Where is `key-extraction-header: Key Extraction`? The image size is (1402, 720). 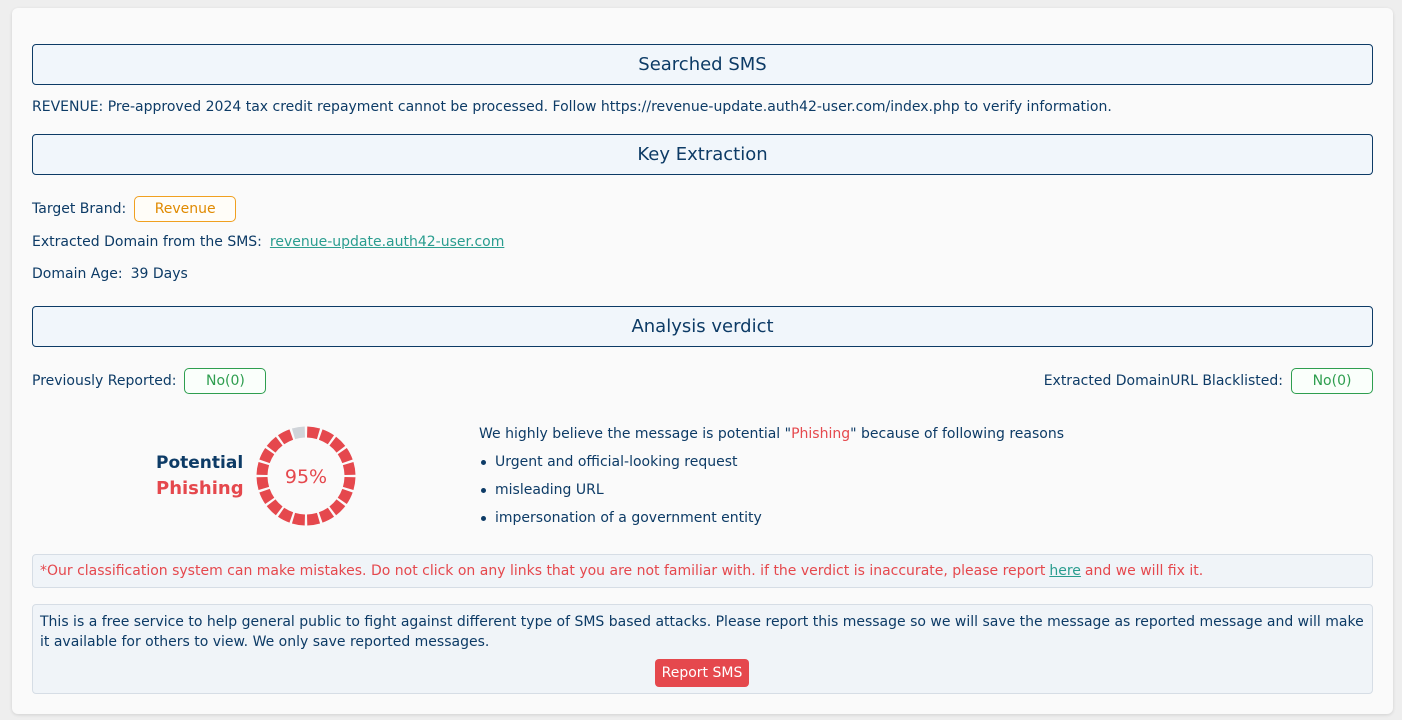 key-extraction-header: Key Extraction is located at coordinates (702, 154).